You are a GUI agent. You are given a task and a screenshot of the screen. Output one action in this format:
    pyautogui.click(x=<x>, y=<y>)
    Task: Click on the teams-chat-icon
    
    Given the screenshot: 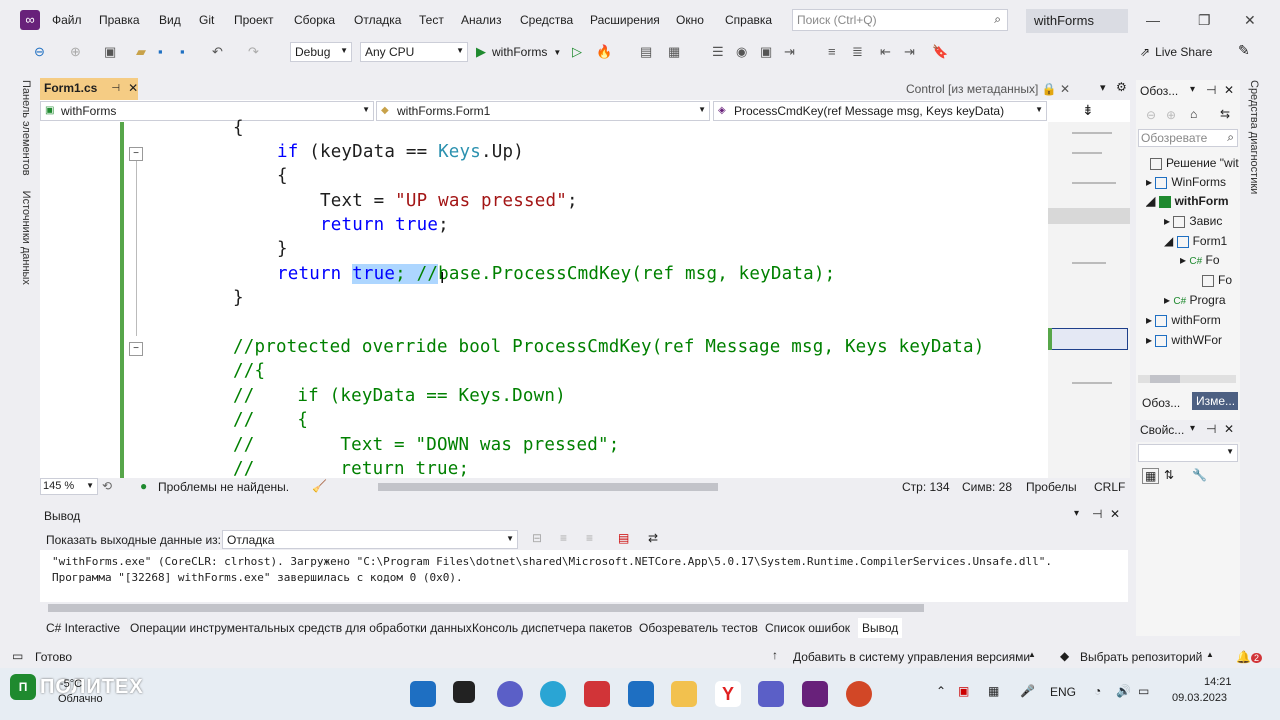 What is the action you would take?
    pyautogui.click(x=510, y=694)
    